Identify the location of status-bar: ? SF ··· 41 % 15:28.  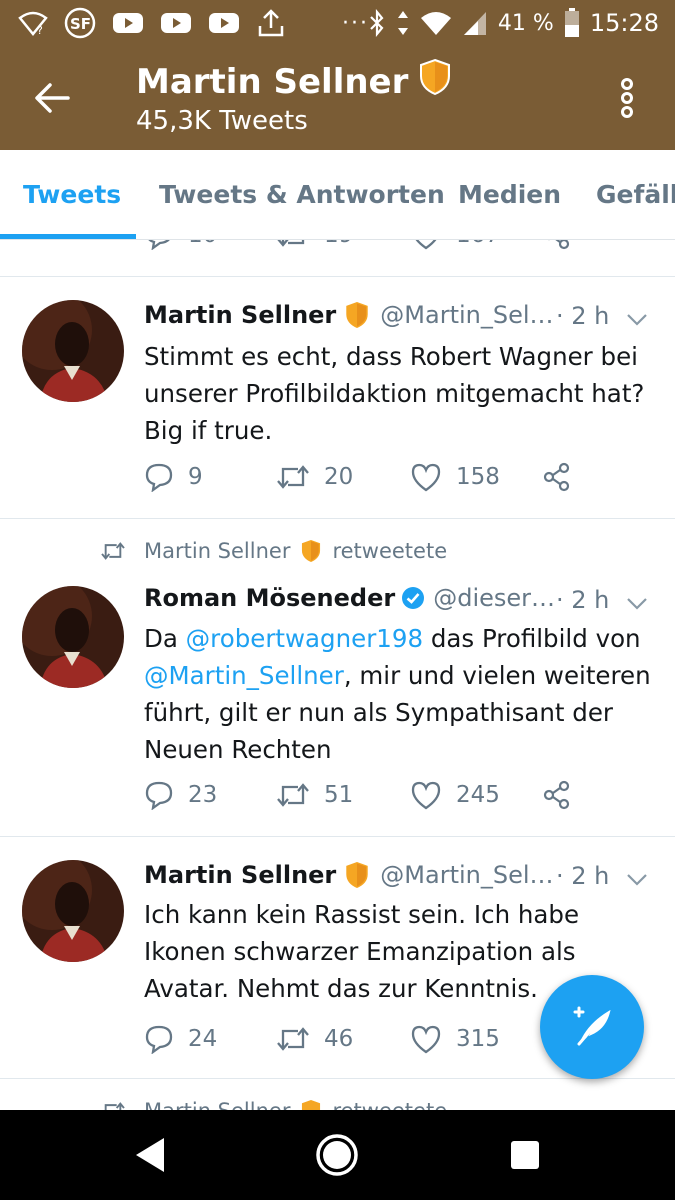
(337, 23).